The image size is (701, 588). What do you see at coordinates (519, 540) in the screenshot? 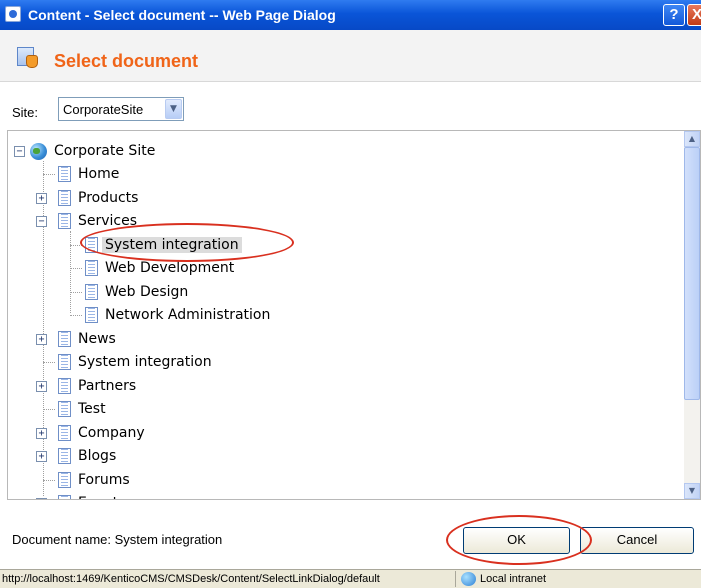
I see `highlight-ellipse-ok-button` at bounding box center [519, 540].